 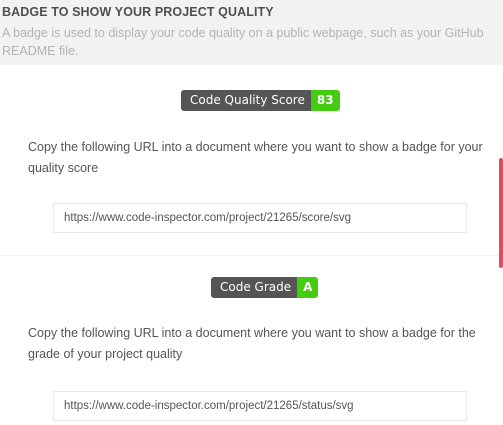 I want to click on scrollbar-thumb, so click(x=501, y=213).